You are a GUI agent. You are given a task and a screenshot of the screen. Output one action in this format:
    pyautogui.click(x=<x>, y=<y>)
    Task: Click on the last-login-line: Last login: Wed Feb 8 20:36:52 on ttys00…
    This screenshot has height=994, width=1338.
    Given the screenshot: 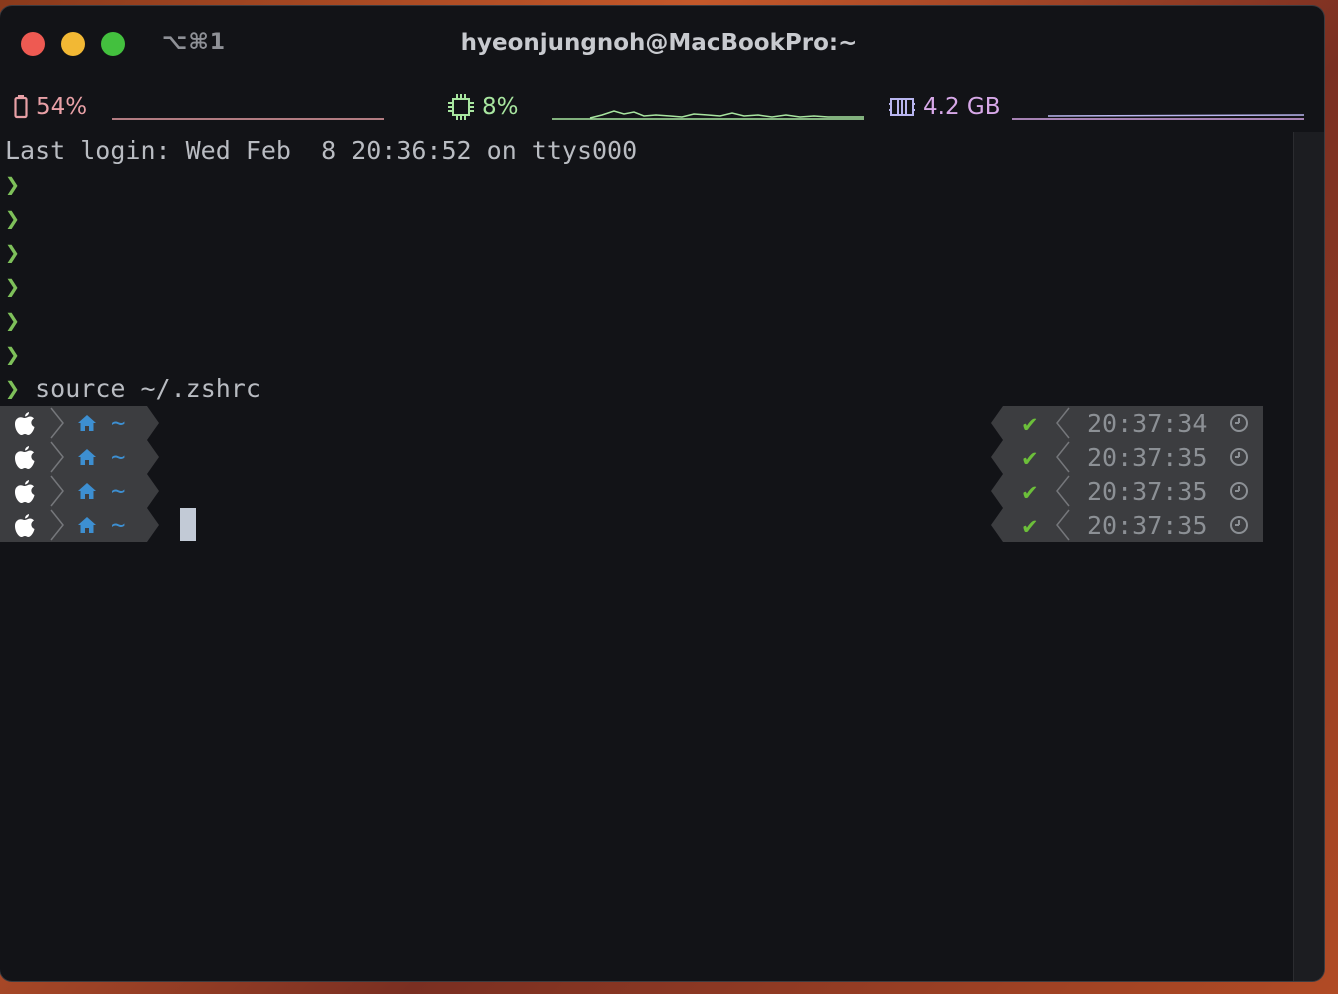 What is the action you would take?
    pyautogui.click(x=321, y=150)
    